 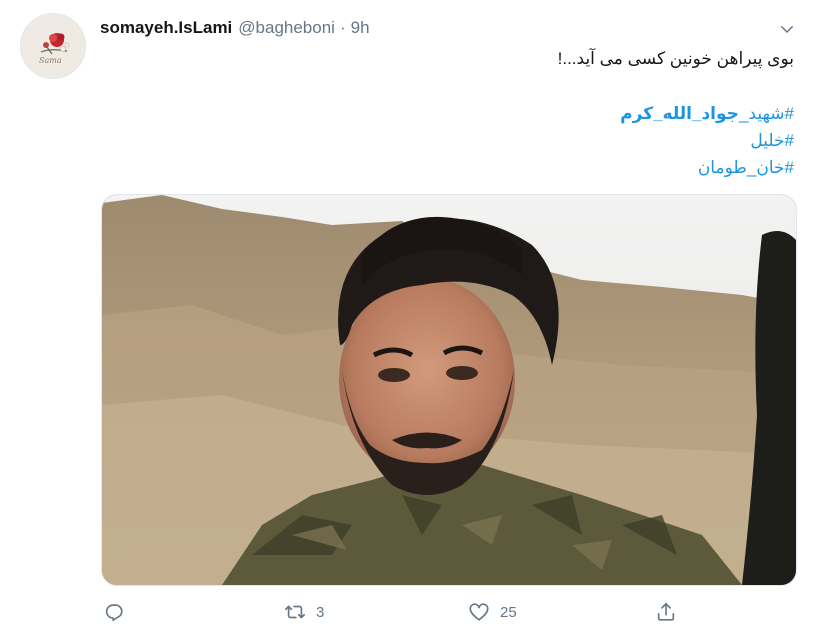 What do you see at coordinates (50, 60) in the screenshot?
I see `avatar-caption: Sama` at bounding box center [50, 60].